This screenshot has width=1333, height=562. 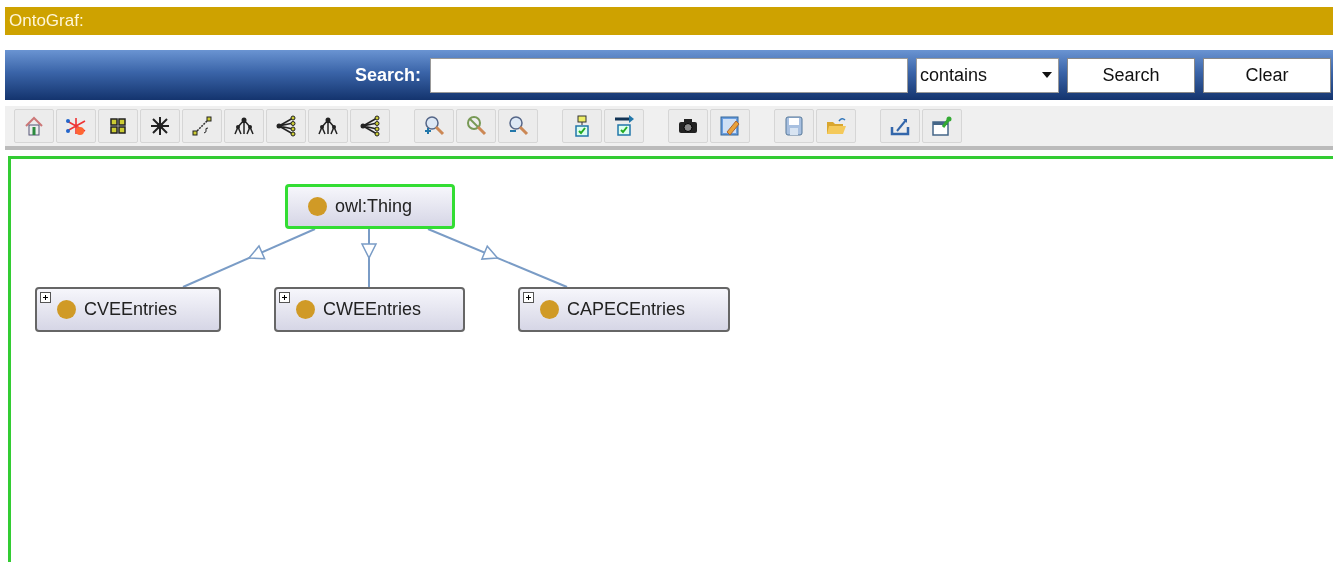 What do you see at coordinates (369, 258) in the screenshot?
I see `inheritance-edge` at bounding box center [369, 258].